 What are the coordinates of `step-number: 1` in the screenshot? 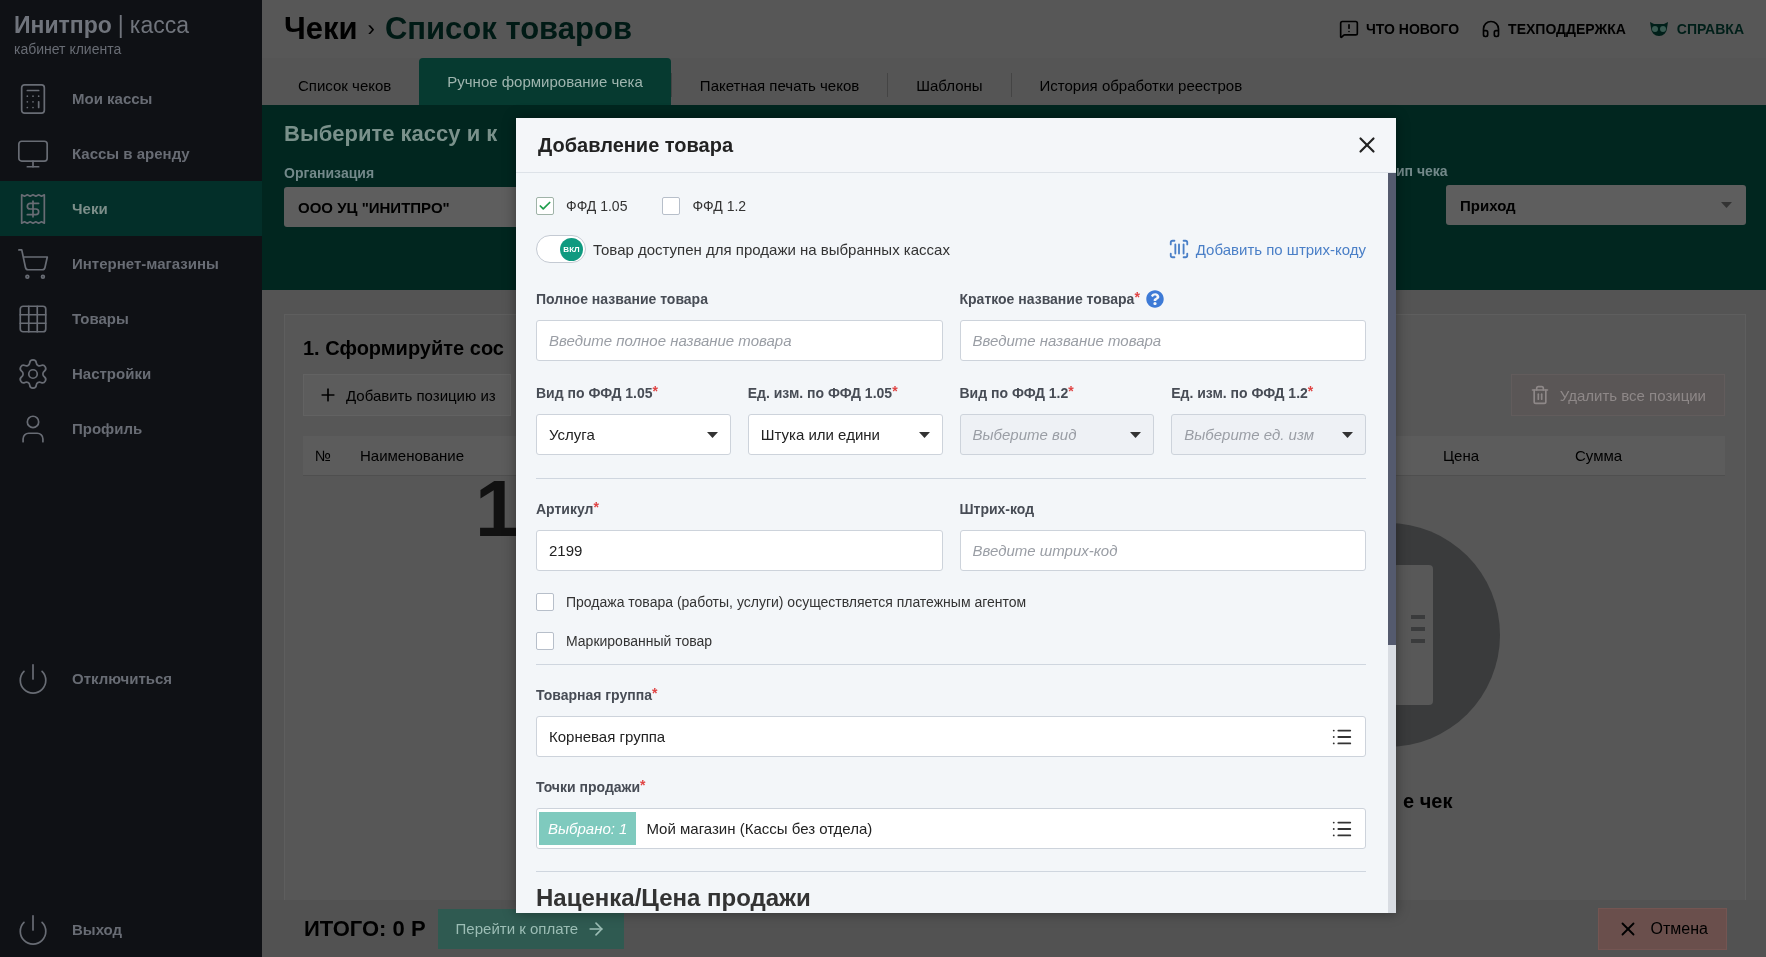 It's located at (497, 509).